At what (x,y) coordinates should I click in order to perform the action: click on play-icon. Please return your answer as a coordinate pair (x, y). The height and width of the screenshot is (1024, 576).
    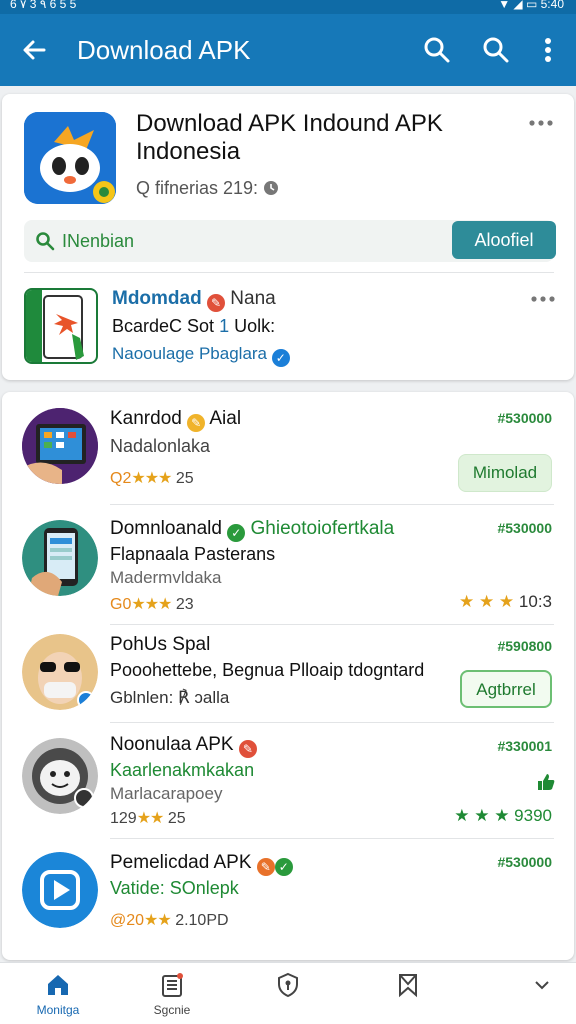
    Looking at the image, I should click on (60, 890).